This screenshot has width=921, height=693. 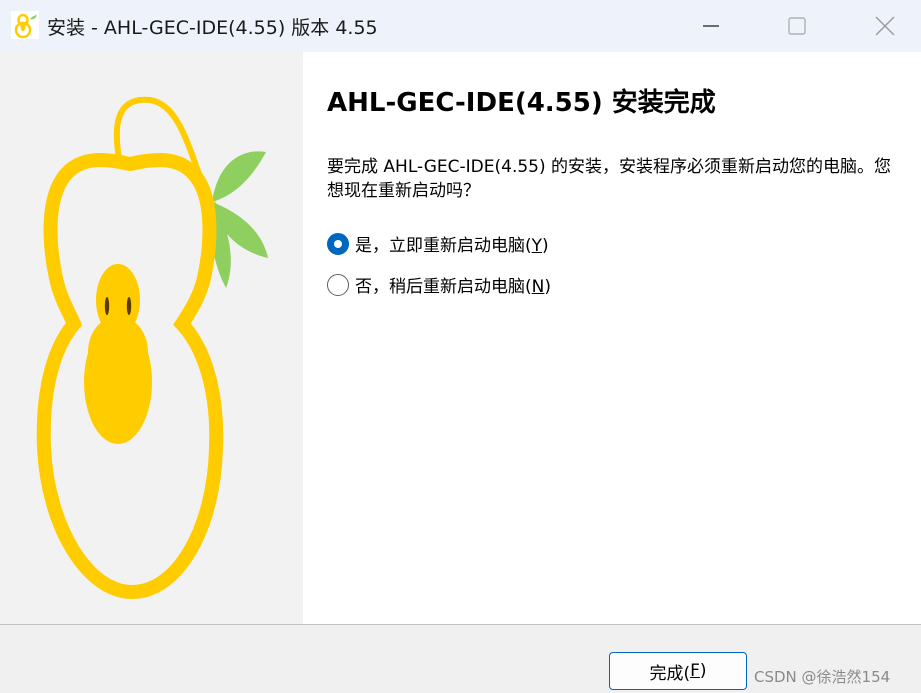 I want to click on restart-later-label: 否，稍后重新启动电脑(N), so click(x=453, y=287).